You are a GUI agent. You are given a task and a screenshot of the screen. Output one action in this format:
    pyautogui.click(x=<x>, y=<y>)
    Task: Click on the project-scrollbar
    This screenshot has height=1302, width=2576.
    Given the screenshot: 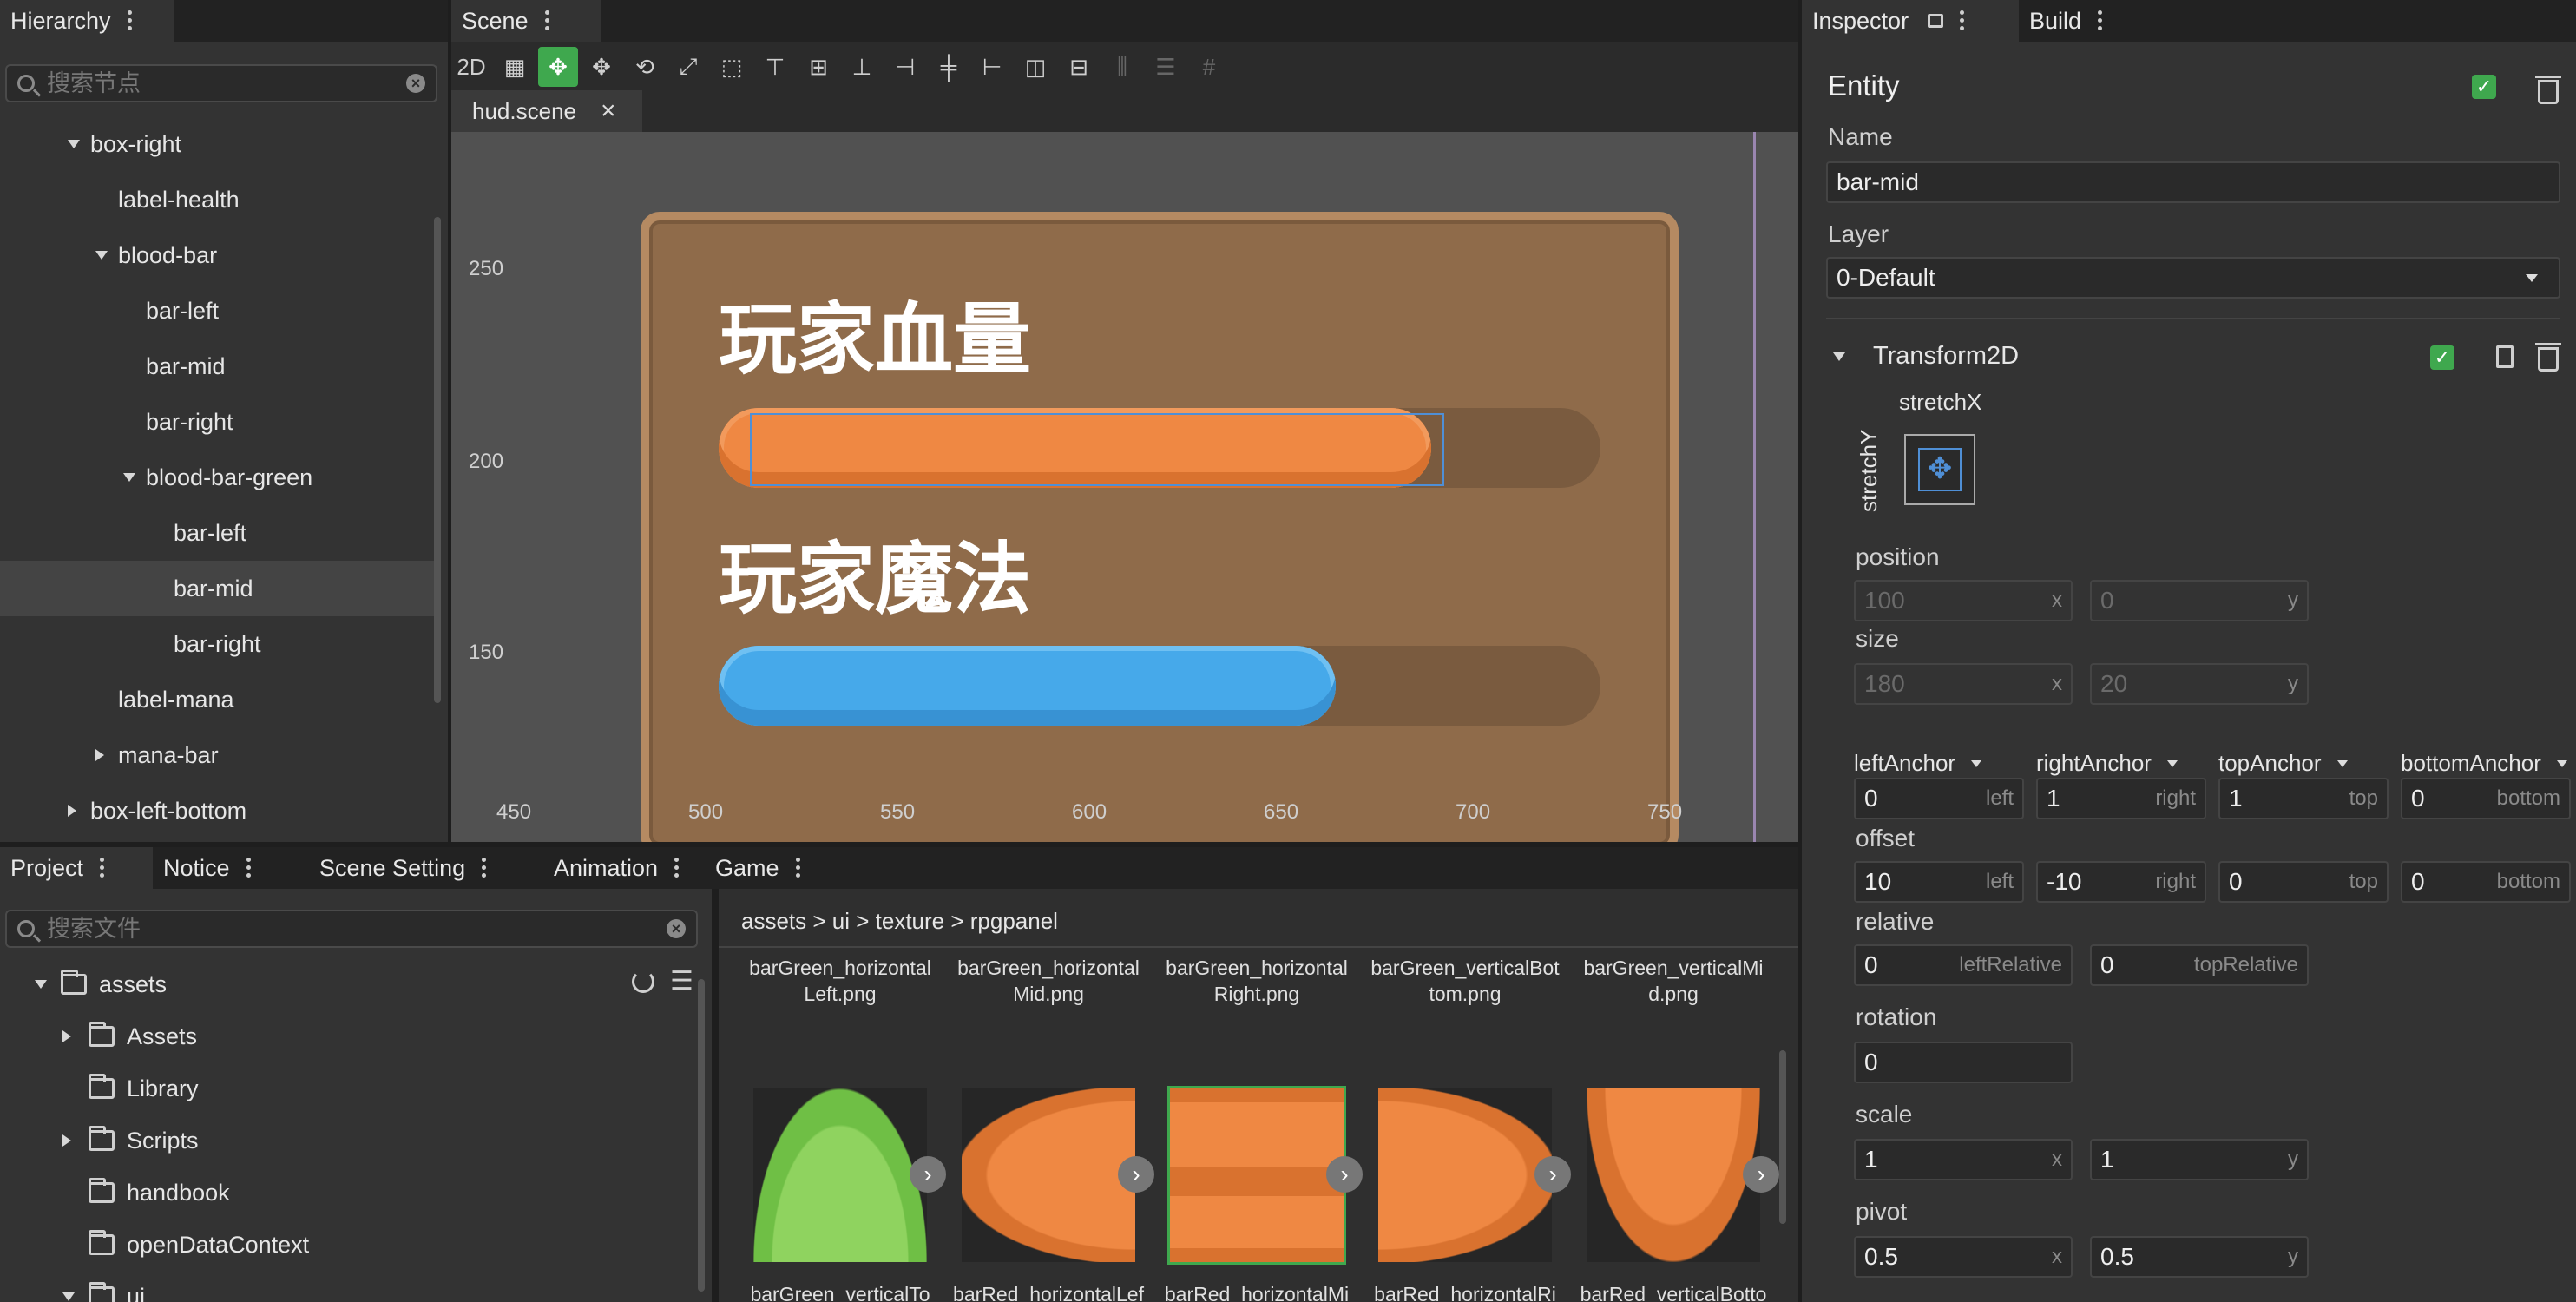 What is the action you would take?
    pyautogui.click(x=701, y=1135)
    